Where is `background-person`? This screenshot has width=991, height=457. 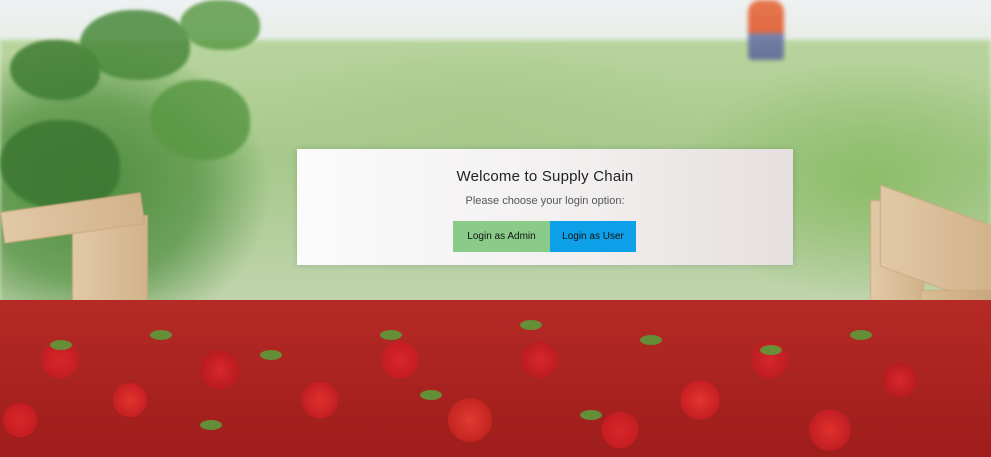
background-person is located at coordinates (766, 30).